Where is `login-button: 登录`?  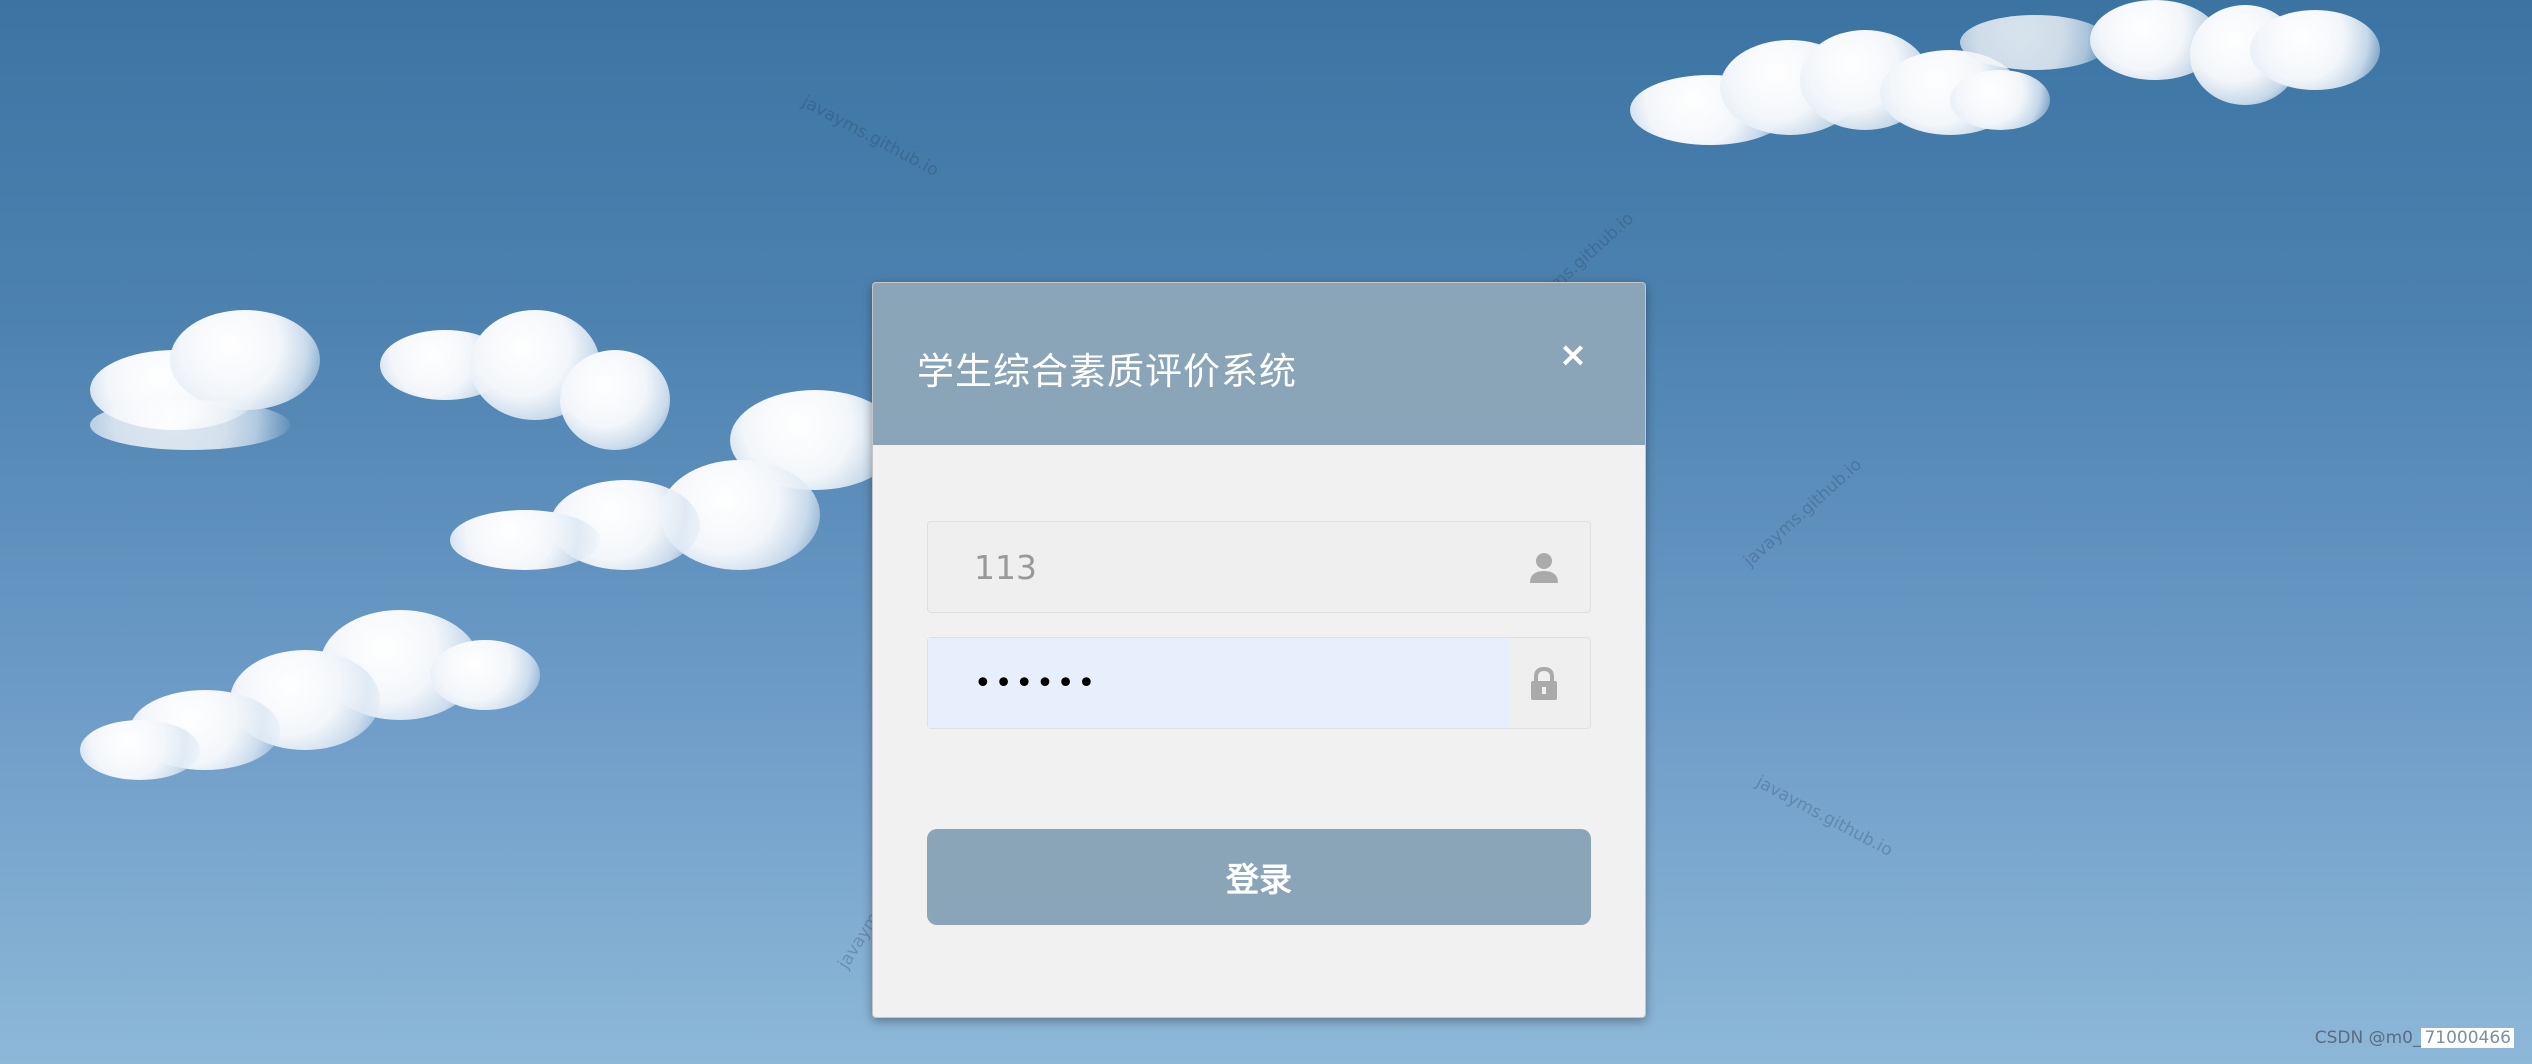 login-button: 登录 is located at coordinates (1259, 877).